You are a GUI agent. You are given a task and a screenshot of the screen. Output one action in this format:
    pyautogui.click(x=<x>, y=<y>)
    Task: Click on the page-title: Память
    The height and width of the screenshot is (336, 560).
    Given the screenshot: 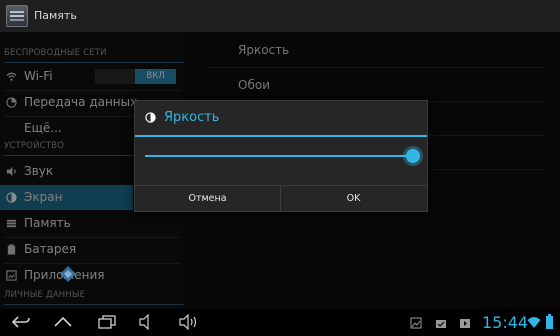 What is the action you would take?
    pyautogui.click(x=55, y=15)
    